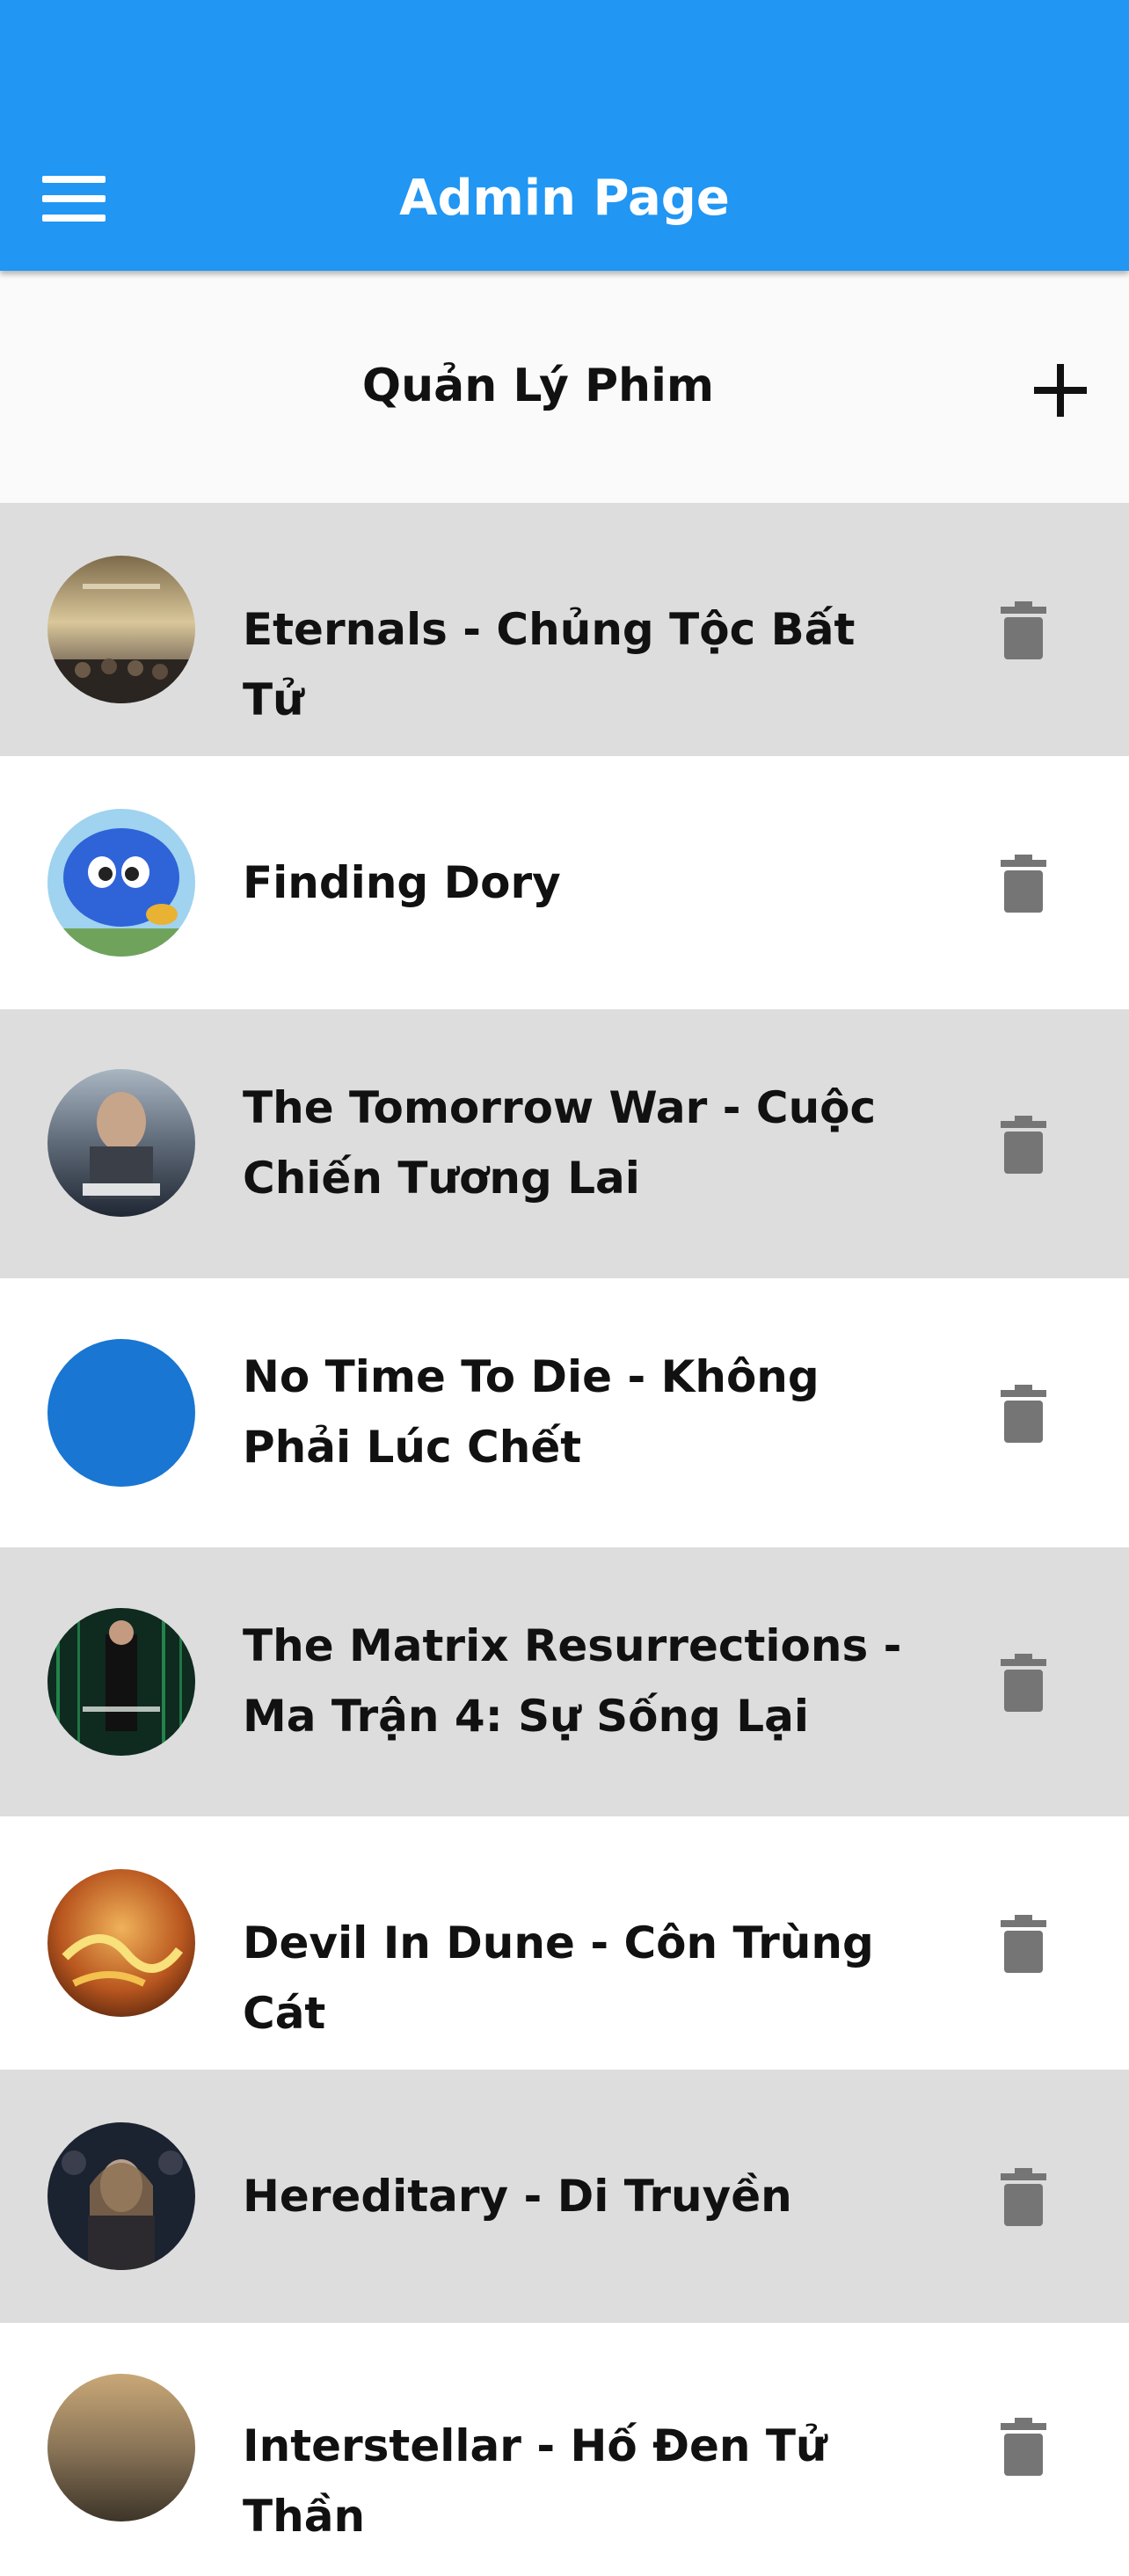 This screenshot has width=1129, height=2576. I want to click on add-icon, so click(1060, 390).